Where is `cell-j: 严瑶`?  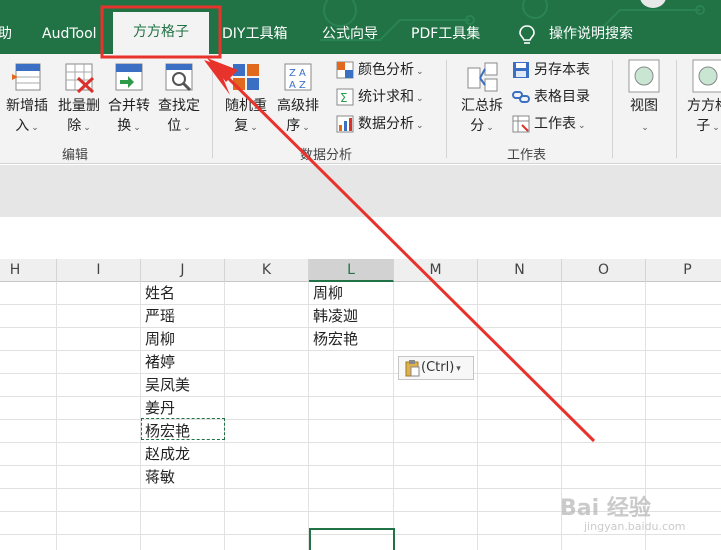 cell-j: 严瑶 is located at coordinates (158, 316).